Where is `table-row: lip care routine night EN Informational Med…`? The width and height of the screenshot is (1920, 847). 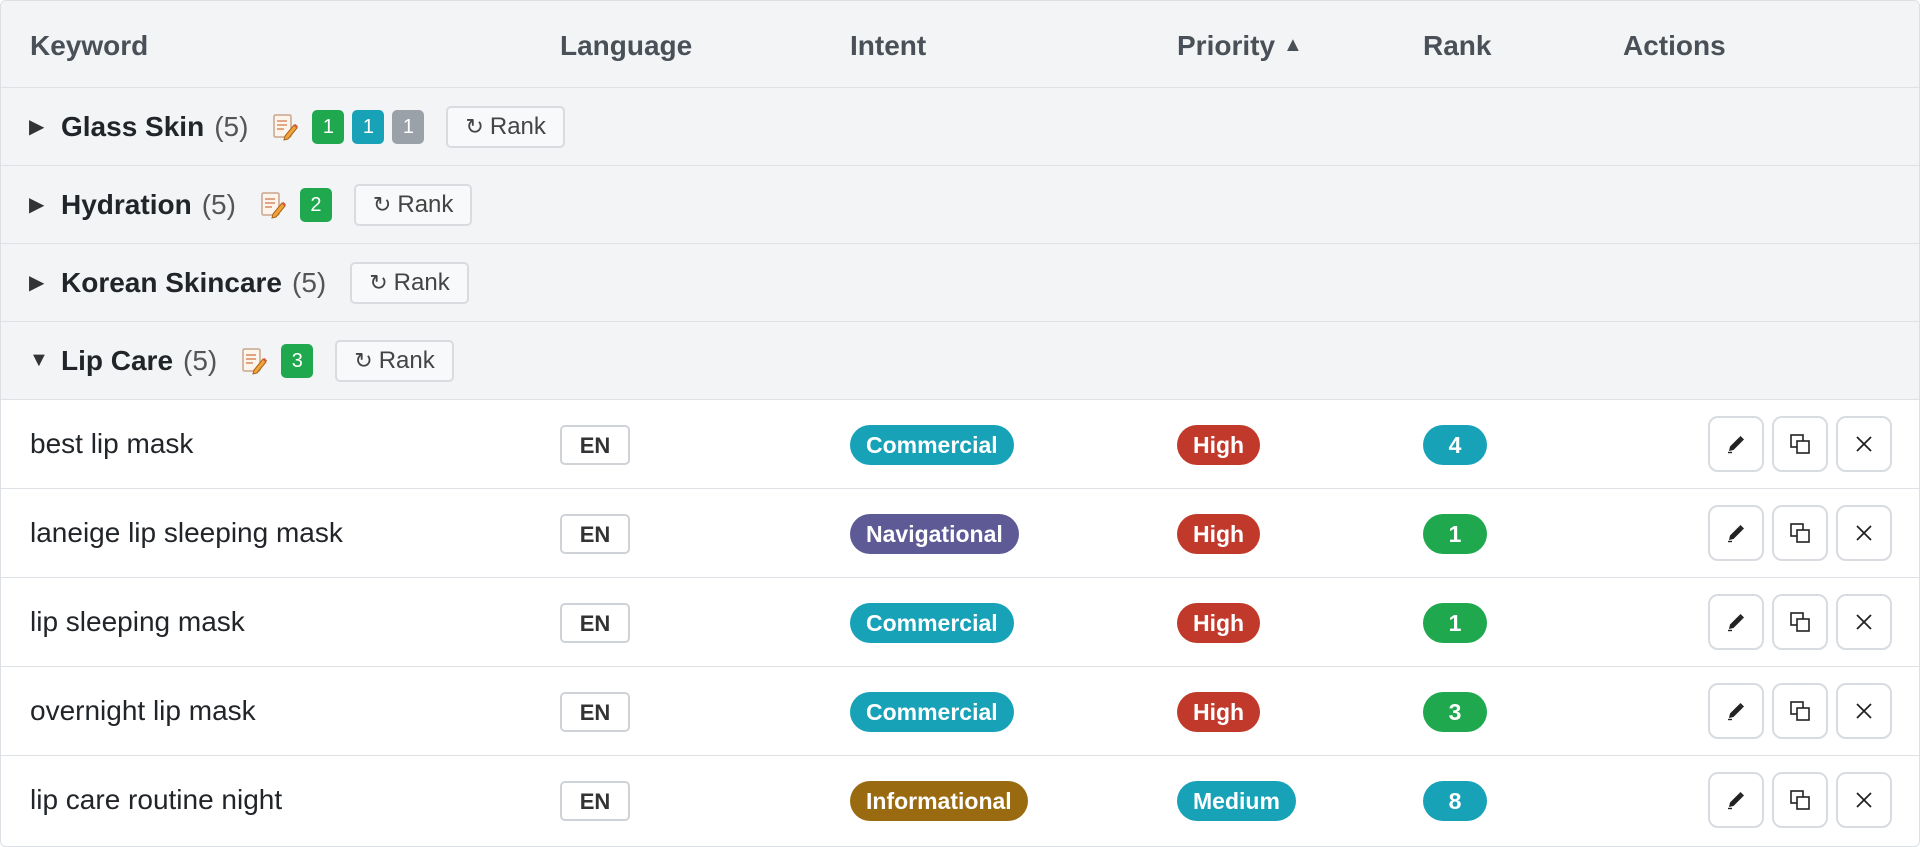
table-row: lip care routine night EN Informational Med… is located at coordinates (960, 800).